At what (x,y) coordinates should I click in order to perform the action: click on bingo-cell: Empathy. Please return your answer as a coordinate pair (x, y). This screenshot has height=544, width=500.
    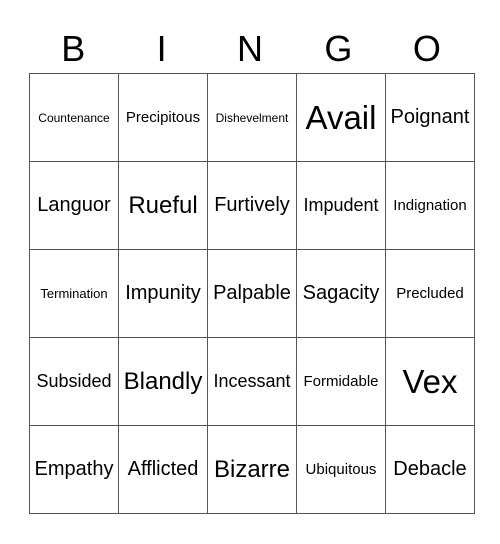
    Looking at the image, I should click on (74, 469).